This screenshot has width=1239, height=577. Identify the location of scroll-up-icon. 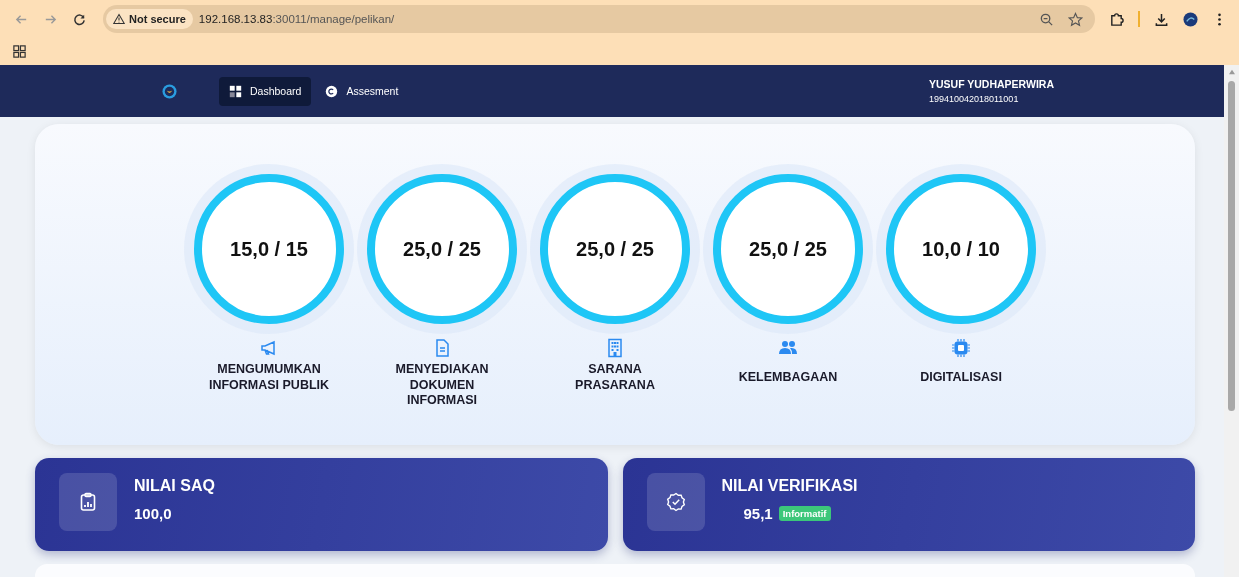
(1231, 72).